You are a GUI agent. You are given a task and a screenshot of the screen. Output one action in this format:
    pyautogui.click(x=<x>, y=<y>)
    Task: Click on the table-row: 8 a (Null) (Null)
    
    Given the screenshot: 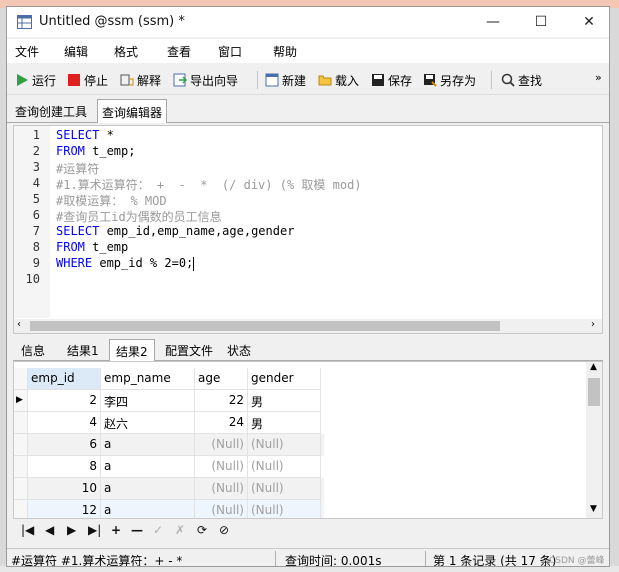 What is the action you would take?
    pyautogui.click(x=169, y=467)
    